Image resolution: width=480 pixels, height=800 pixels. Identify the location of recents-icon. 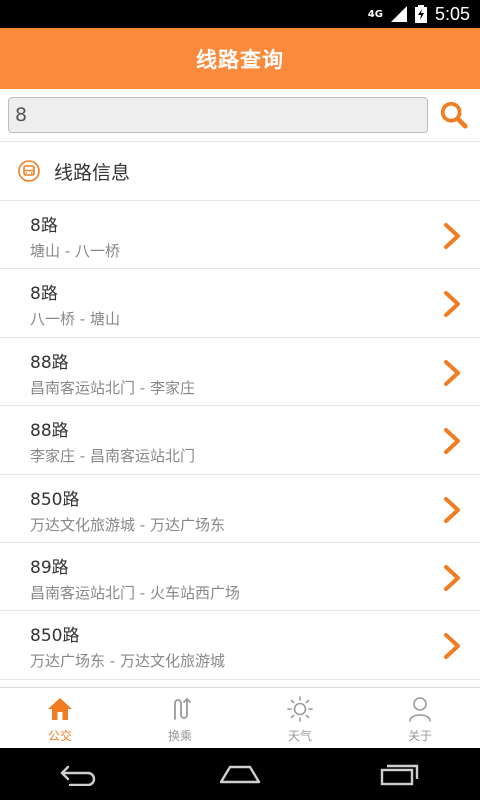
(399, 775).